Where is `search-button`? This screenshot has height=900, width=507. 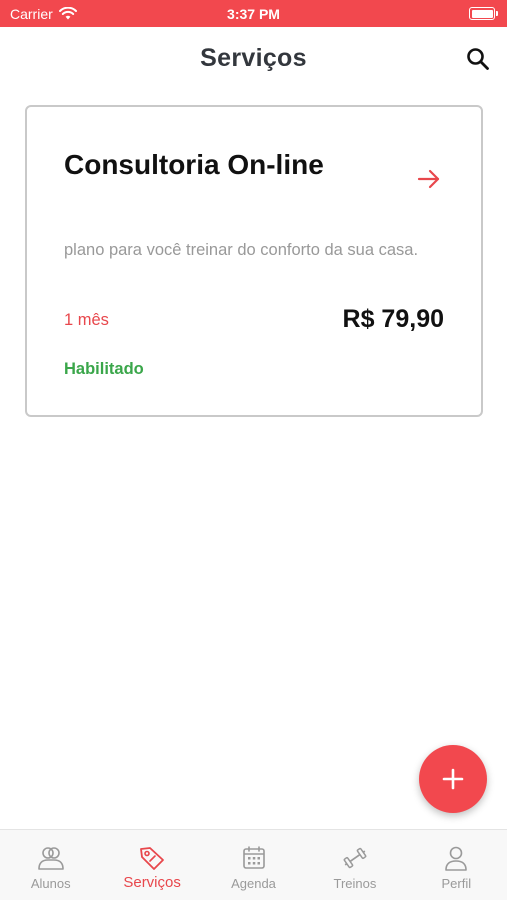 search-button is located at coordinates (478, 59).